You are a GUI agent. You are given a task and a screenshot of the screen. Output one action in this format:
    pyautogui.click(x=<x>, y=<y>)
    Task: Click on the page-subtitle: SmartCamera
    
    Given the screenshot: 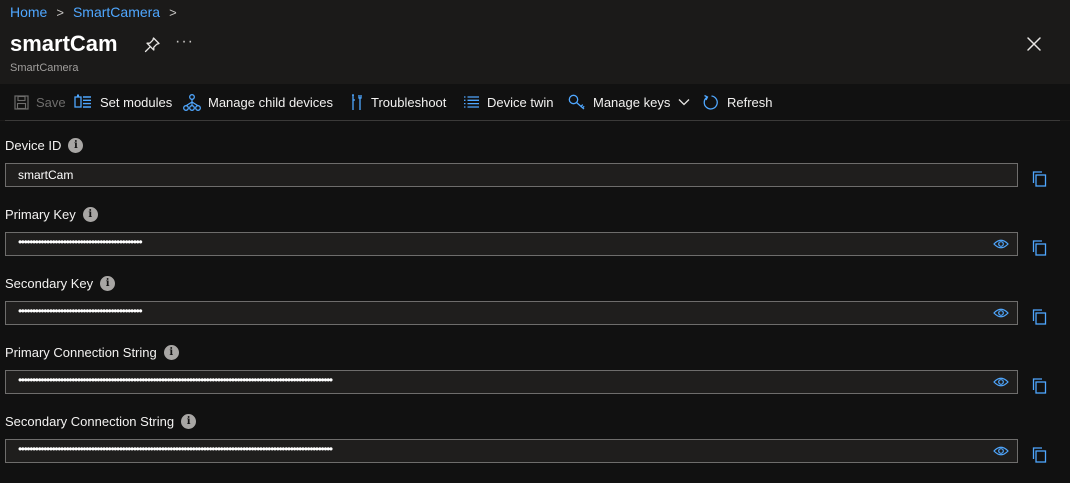 What is the action you would take?
    pyautogui.click(x=44, y=68)
    